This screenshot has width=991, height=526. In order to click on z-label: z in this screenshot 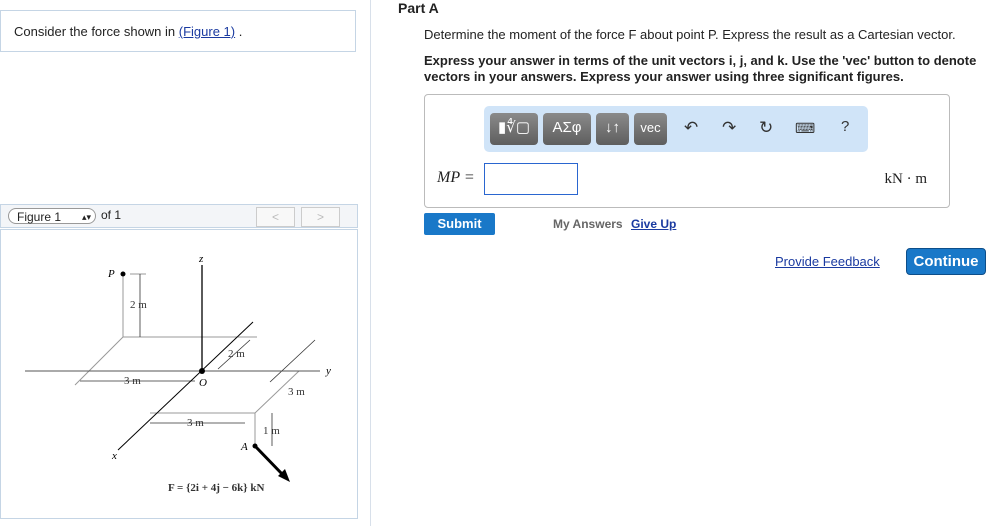, I will do `click(201, 259)`.